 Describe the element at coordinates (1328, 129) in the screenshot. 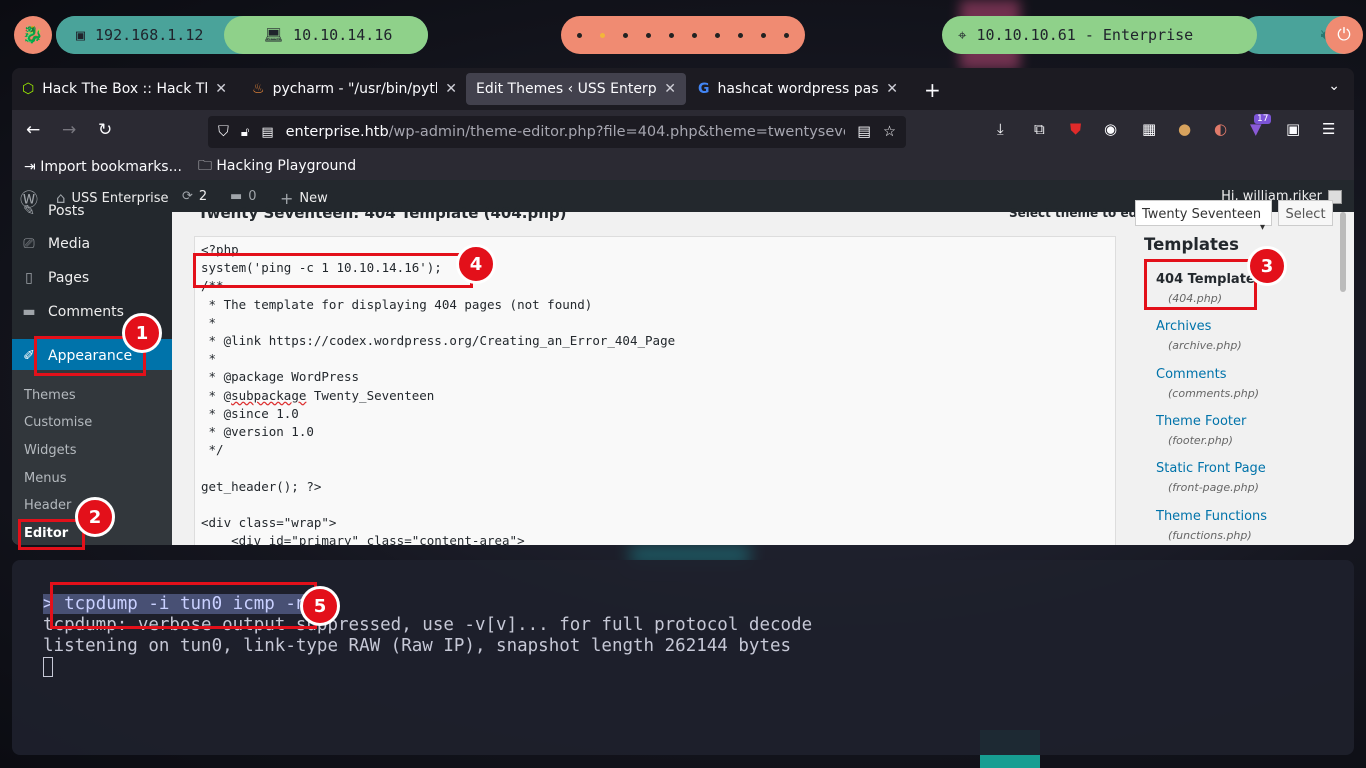

I see `menu-icon: ☰` at that location.